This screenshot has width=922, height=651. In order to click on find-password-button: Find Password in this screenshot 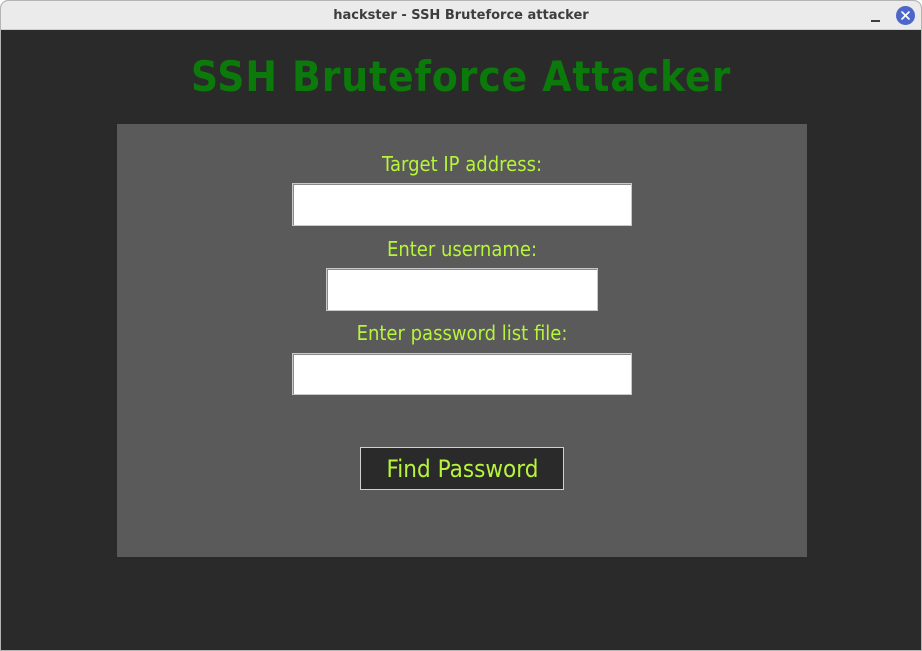, I will do `click(462, 468)`.